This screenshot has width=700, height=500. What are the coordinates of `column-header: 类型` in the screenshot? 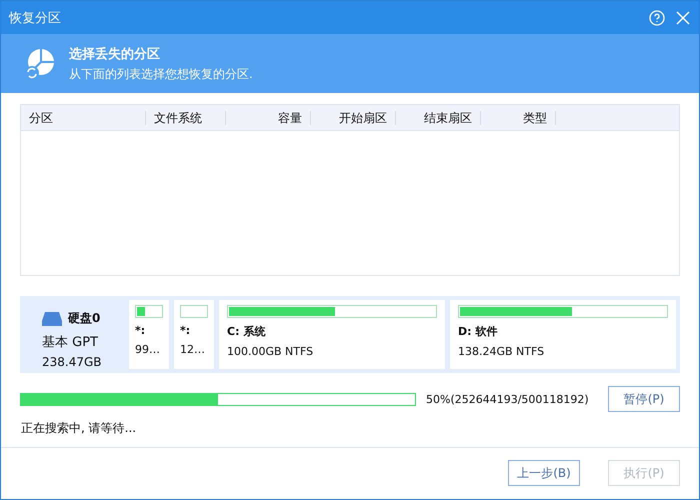 It's located at (535, 117).